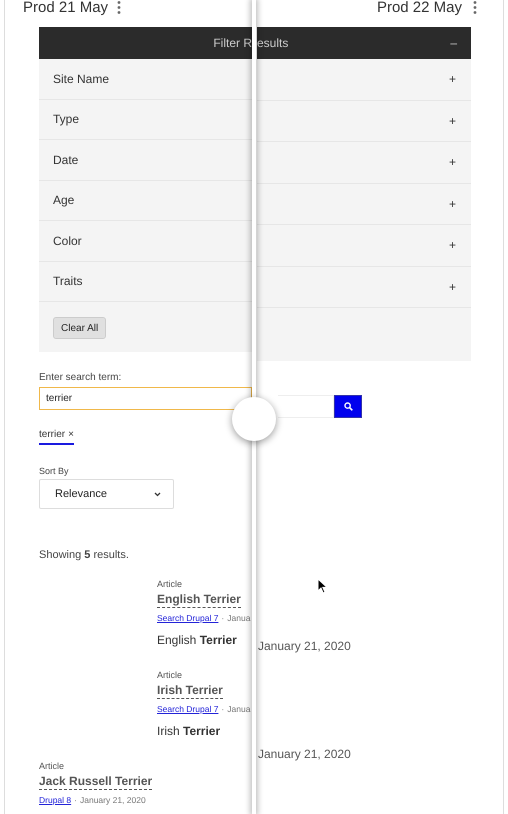  Describe the element at coordinates (189, 731) in the screenshot. I see `result-snippet: Irish Terrier` at that location.